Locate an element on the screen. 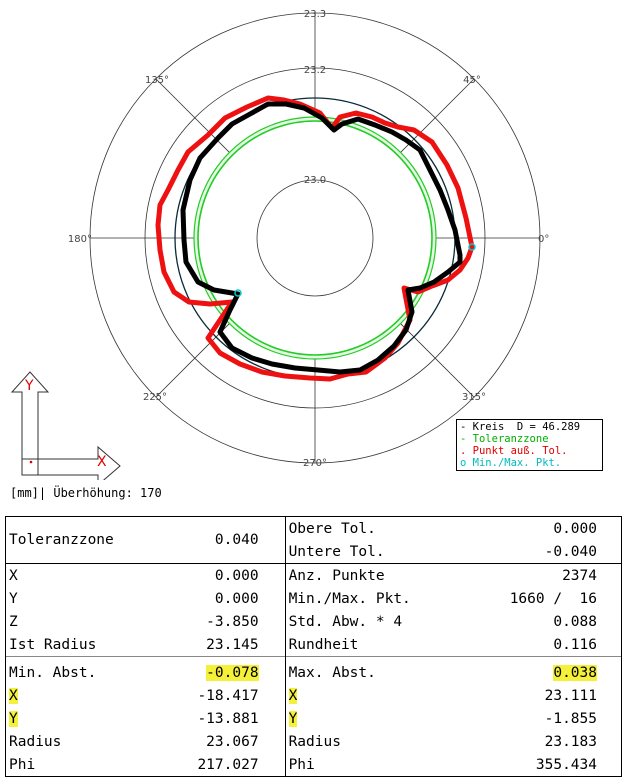  label-min-y: Y is located at coordinates (13, 718).